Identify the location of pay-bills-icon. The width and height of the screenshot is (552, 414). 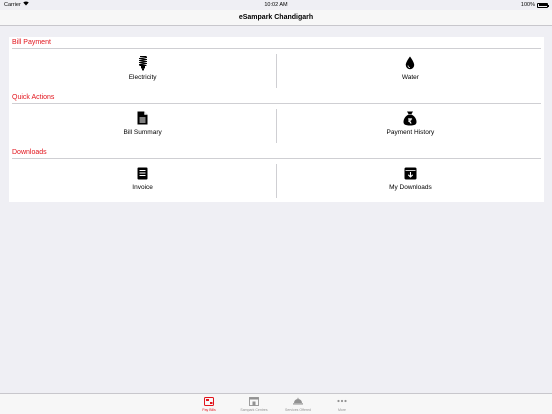
(209, 401).